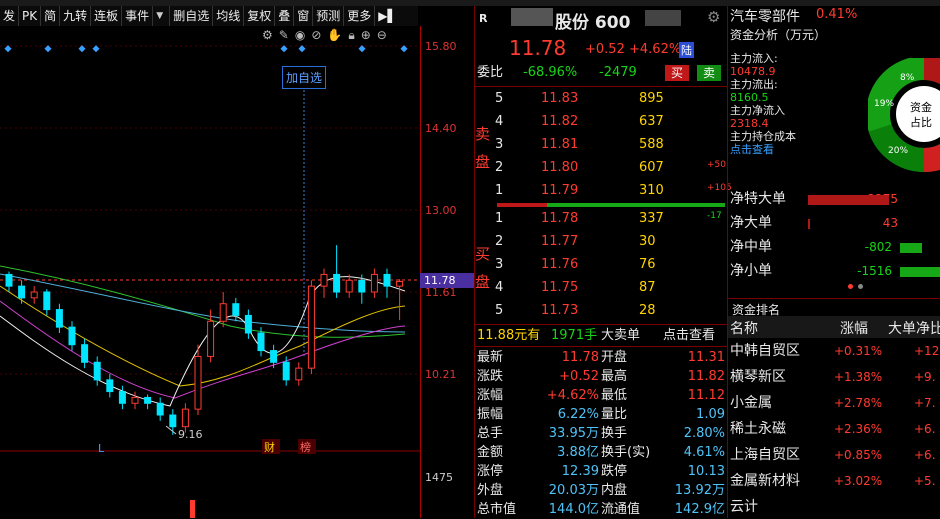 The height and width of the screenshot is (519, 940). I want to click on tb-window: 窗, so click(304, 16).